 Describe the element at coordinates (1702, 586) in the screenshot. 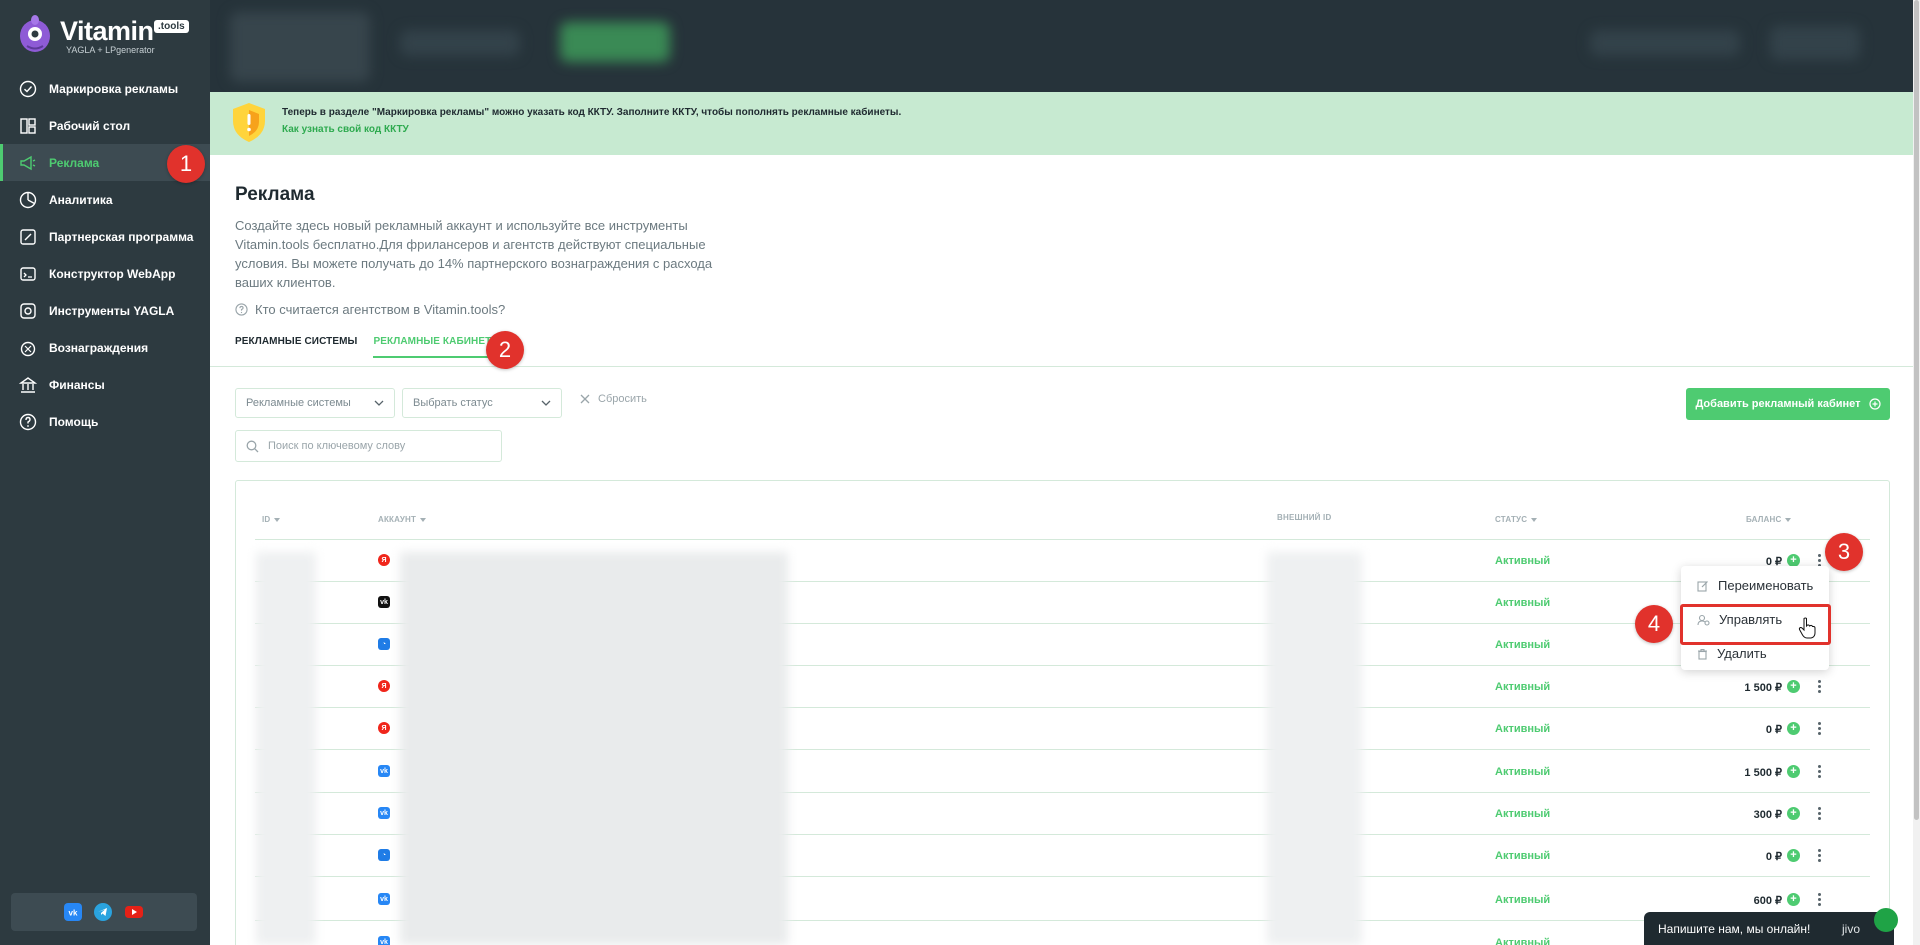

I see `edit-icon` at that location.